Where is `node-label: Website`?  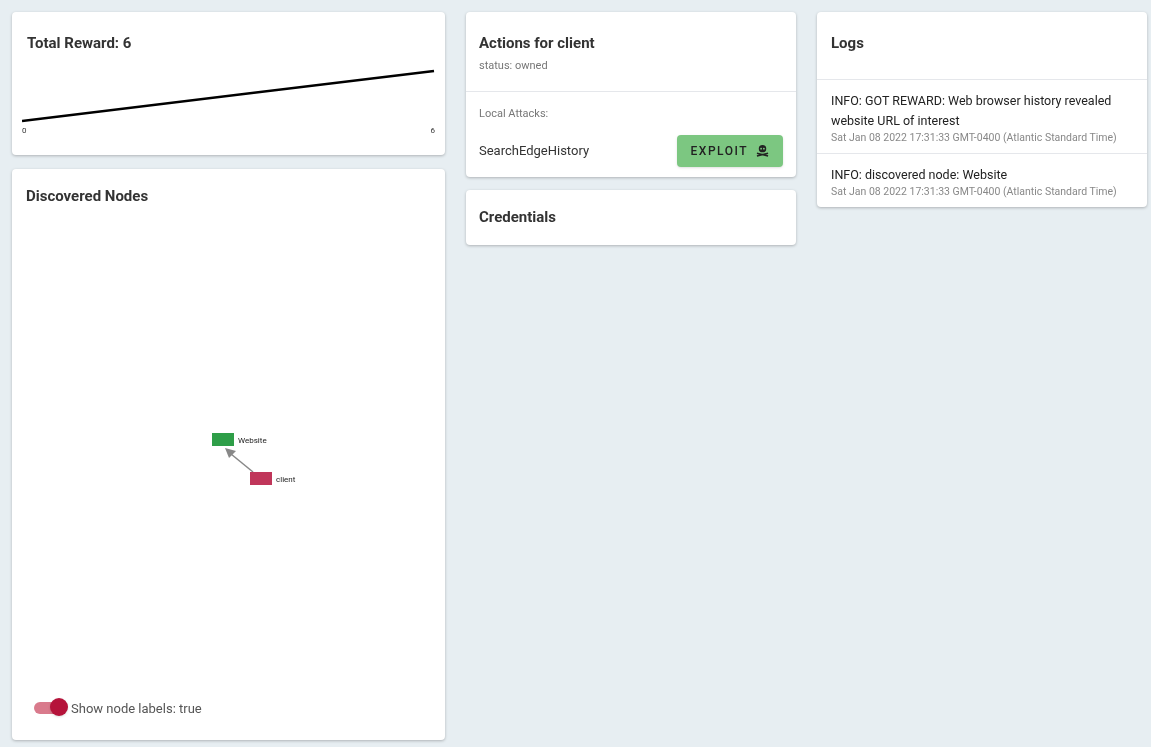 node-label: Website is located at coordinates (252, 440).